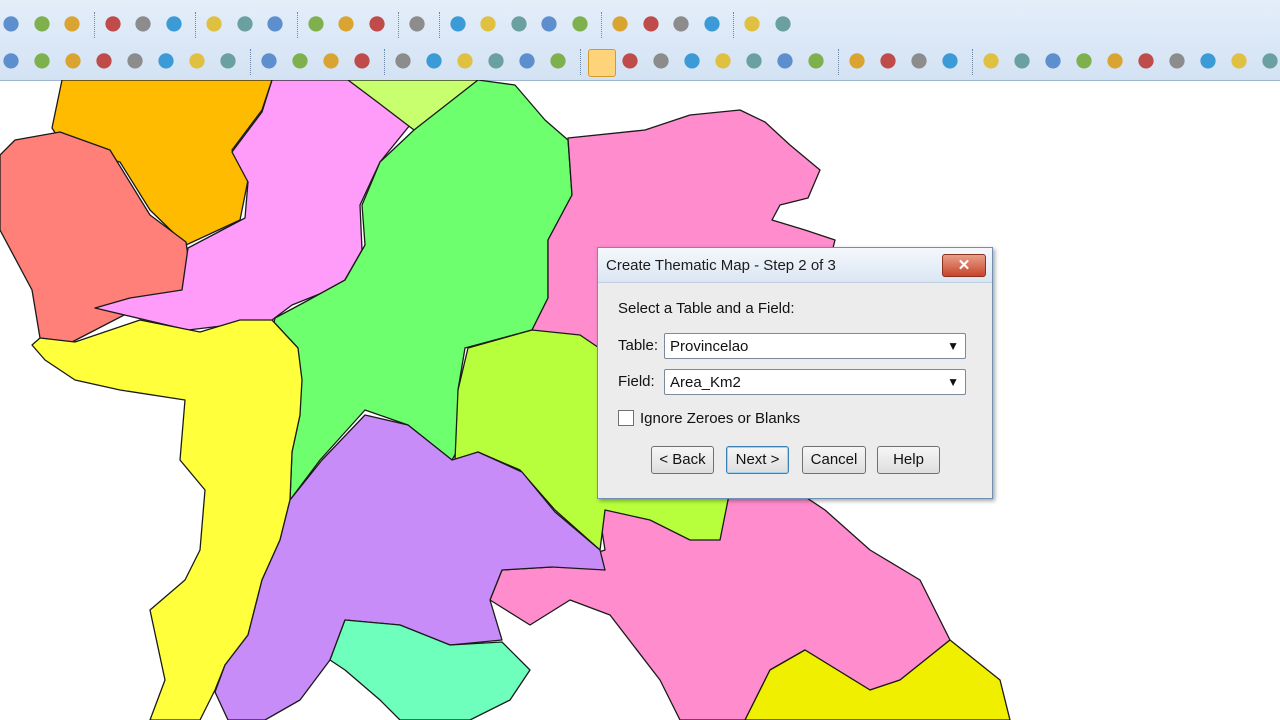 The image size is (1280, 720). I want to click on dialog-titlebar: Create Thematic Map - Step 2 of 3 ✕, so click(795, 265).